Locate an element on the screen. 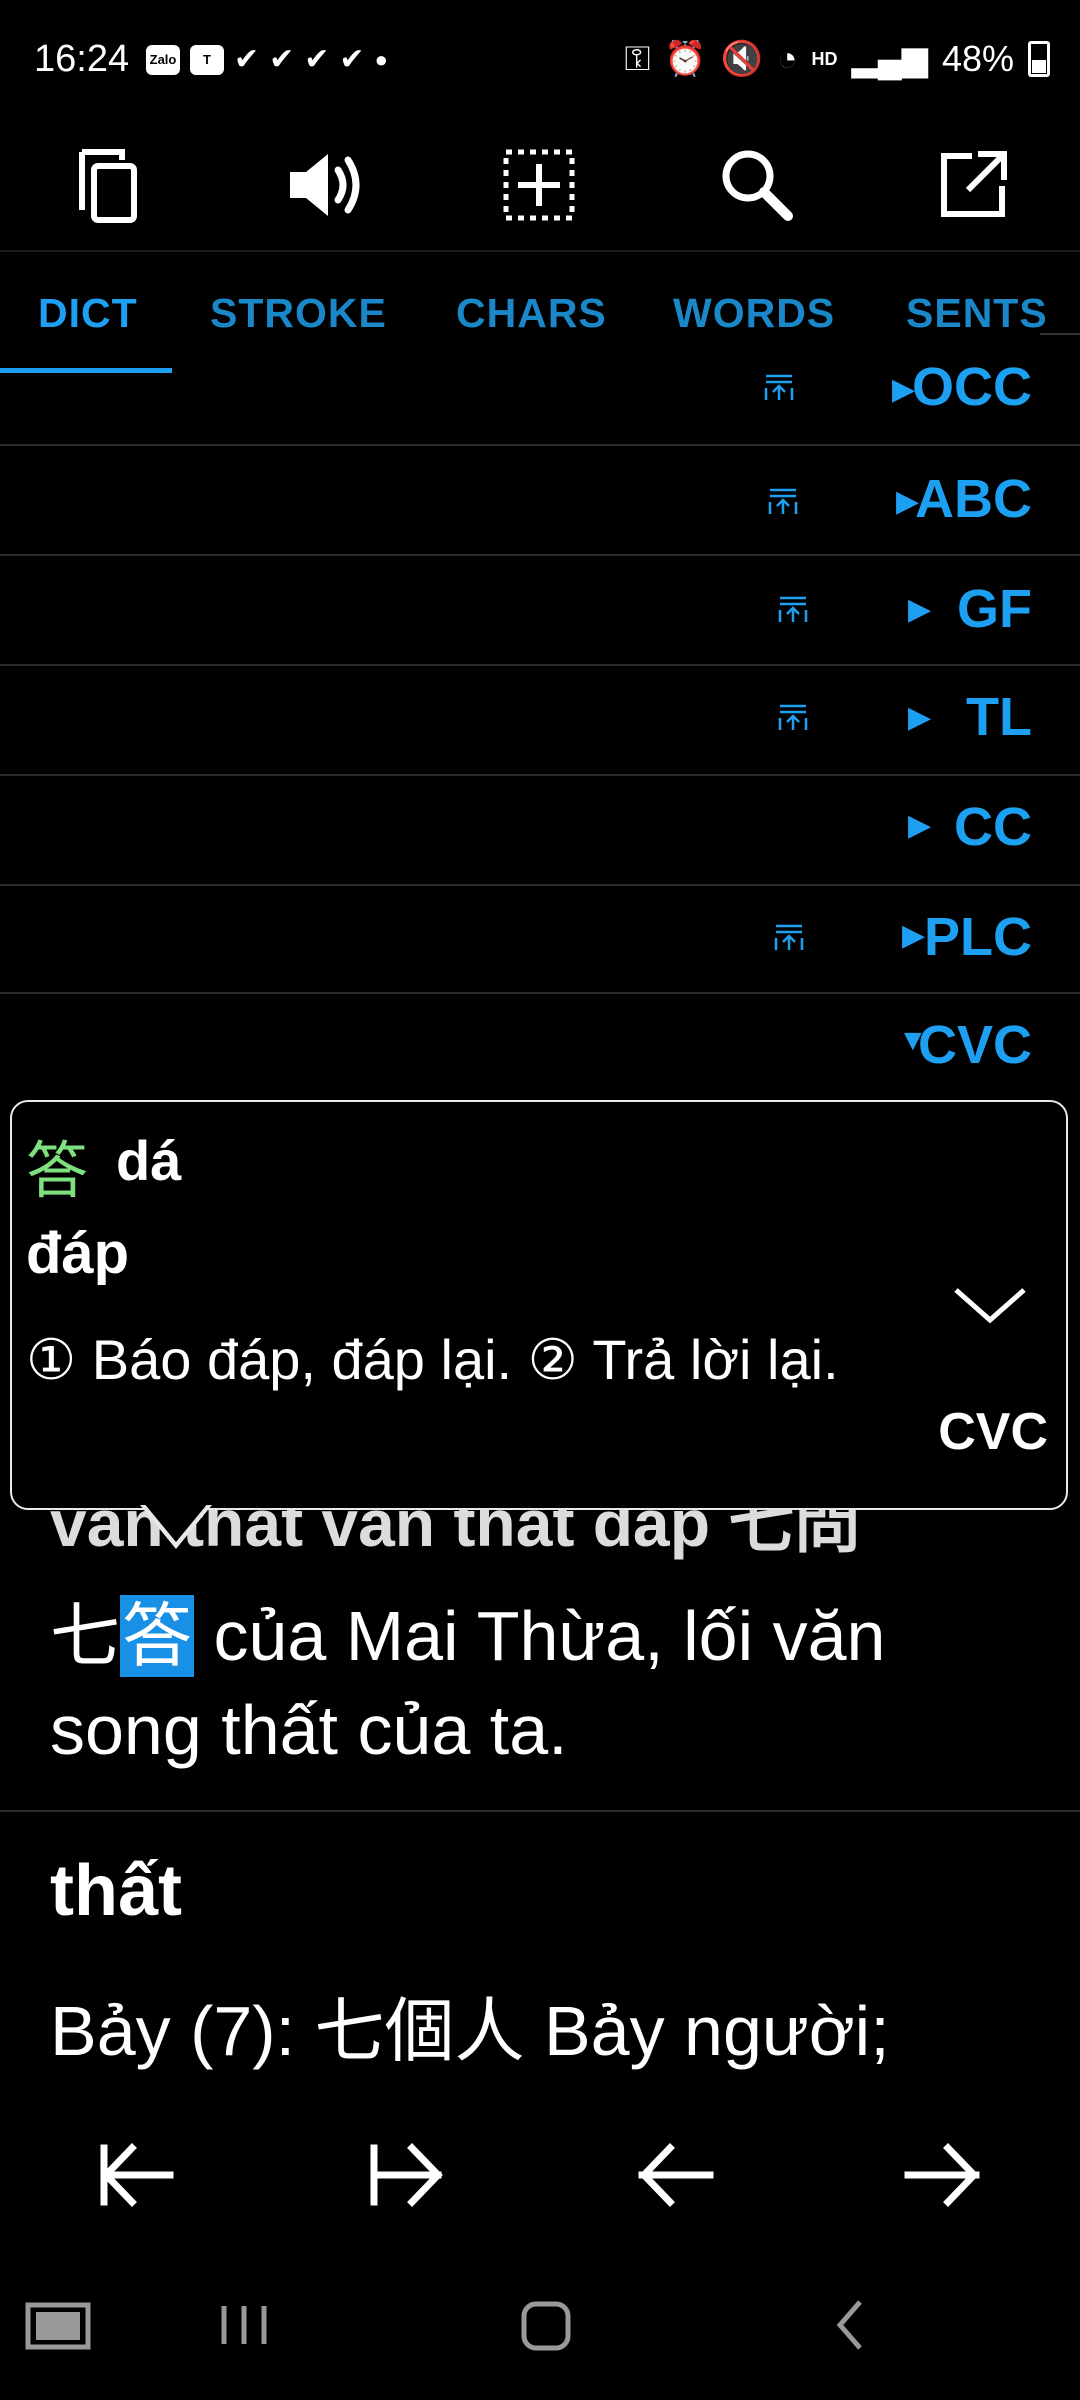  last-icon is located at coordinates (404, 2175).